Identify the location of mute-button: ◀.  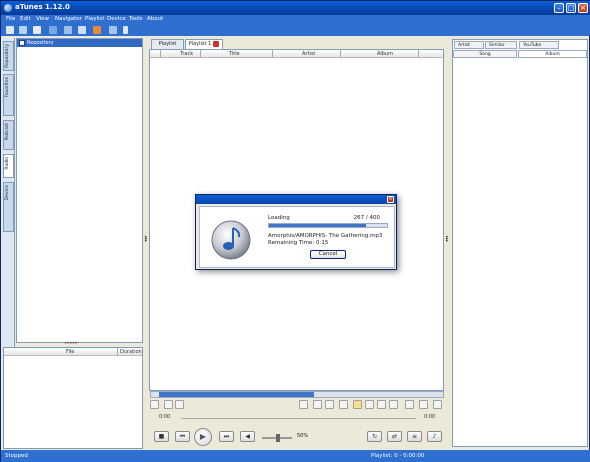
(247, 436).